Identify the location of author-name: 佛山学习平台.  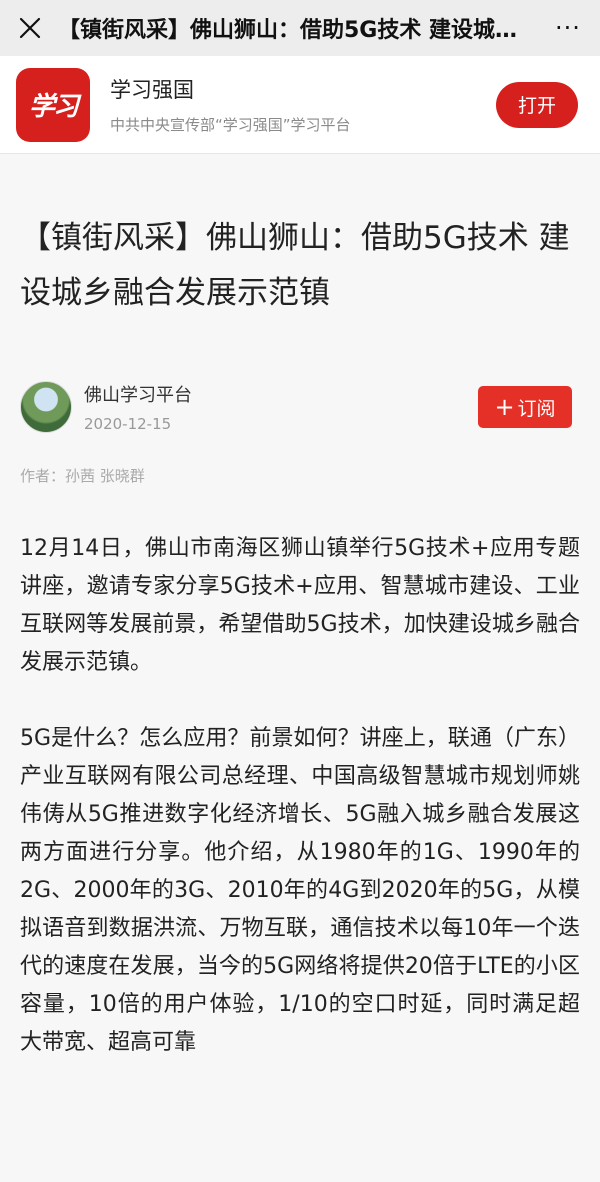
(281, 394).